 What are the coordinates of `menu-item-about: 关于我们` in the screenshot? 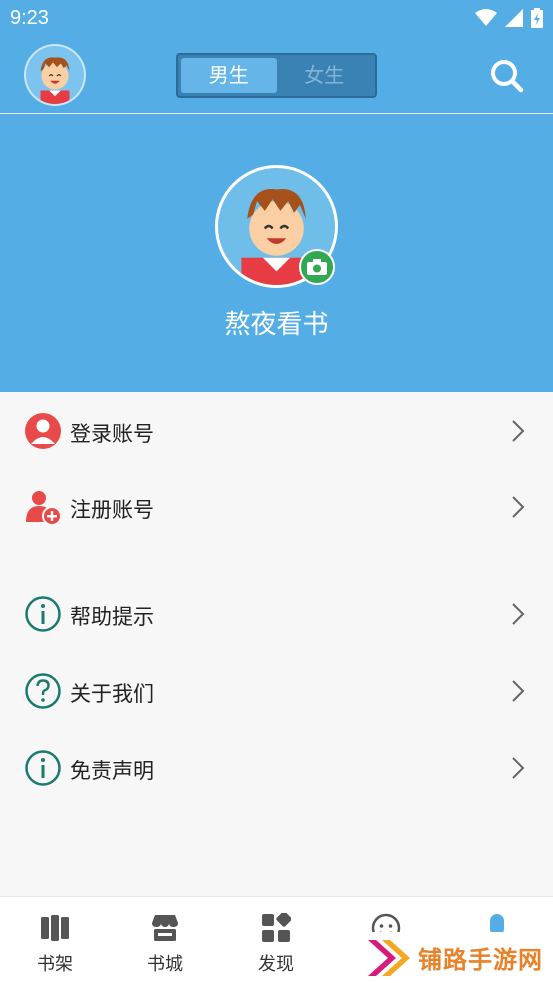 It's located at (276, 691).